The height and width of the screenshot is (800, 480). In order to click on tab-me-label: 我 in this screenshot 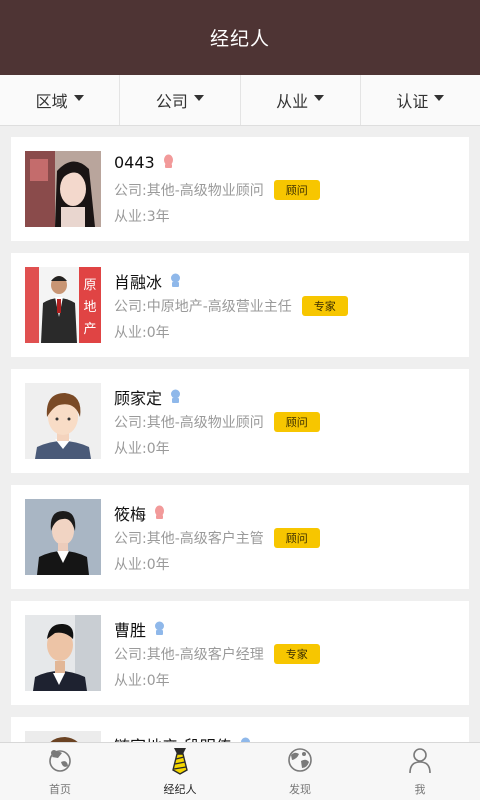, I will do `click(420, 789)`.